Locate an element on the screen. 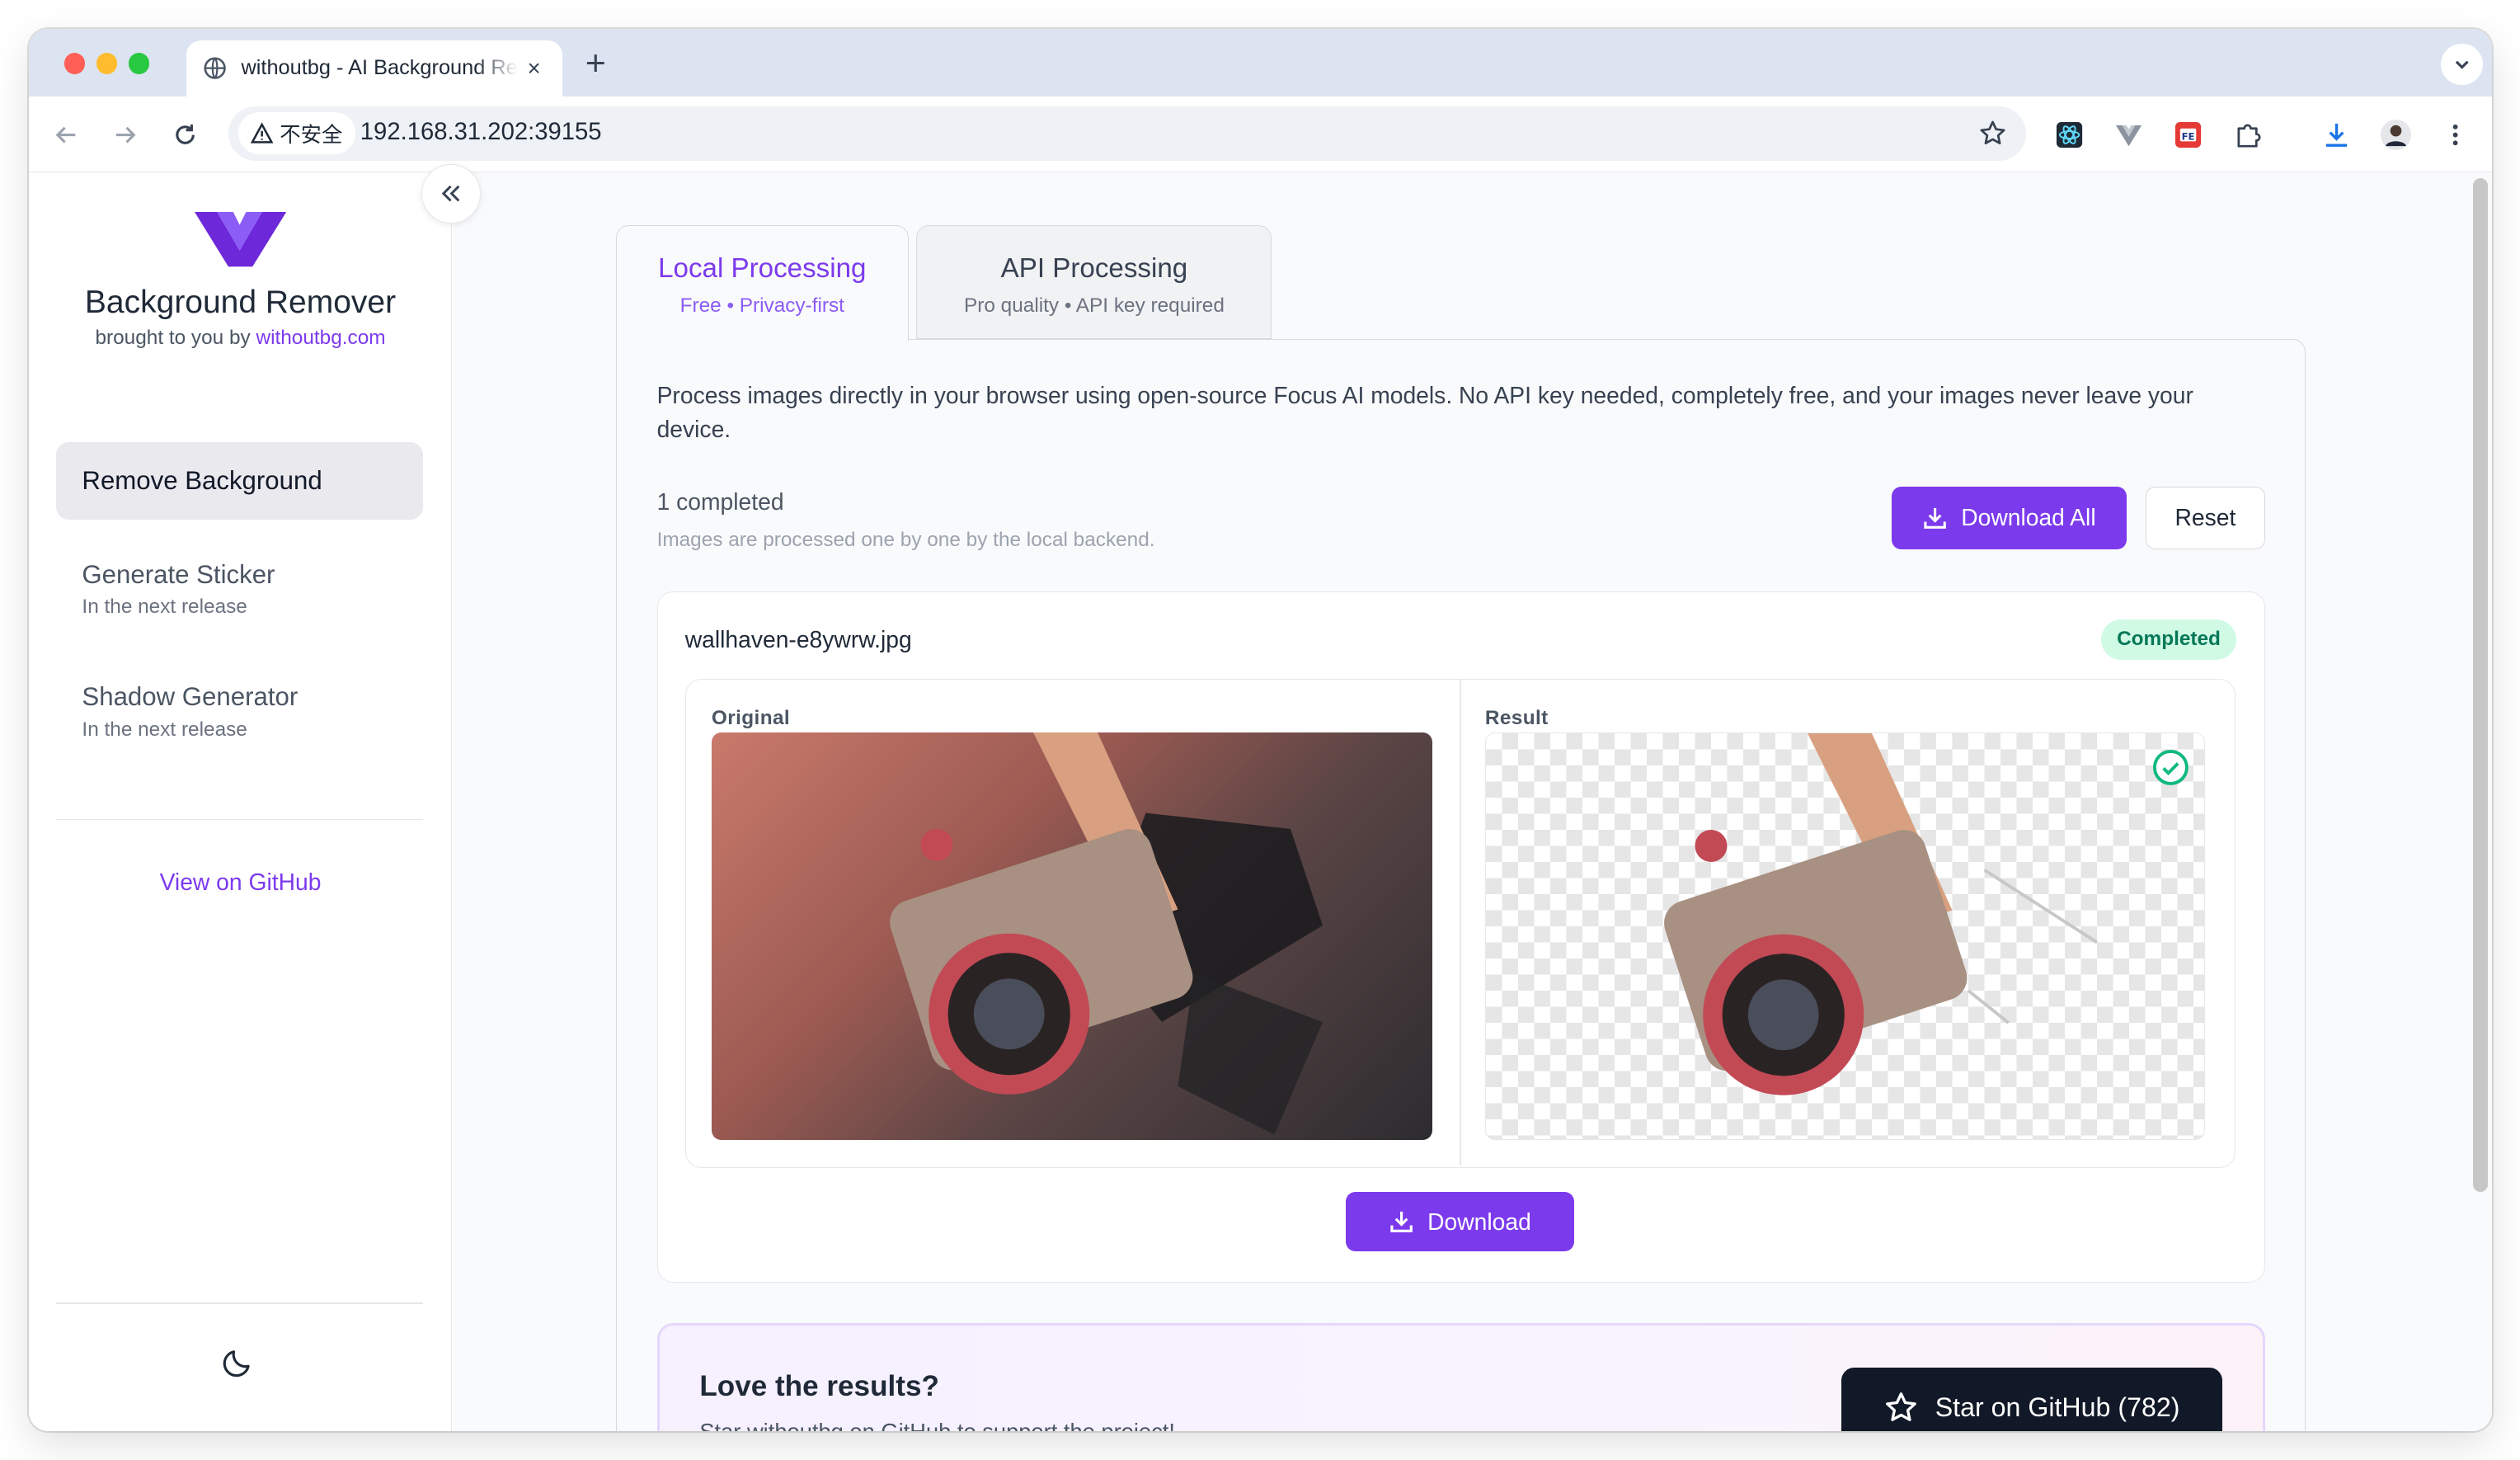 The width and height of the screenshot is (2520, 1460). camera-cutout-illustration is located at coordinates (1880, 914).